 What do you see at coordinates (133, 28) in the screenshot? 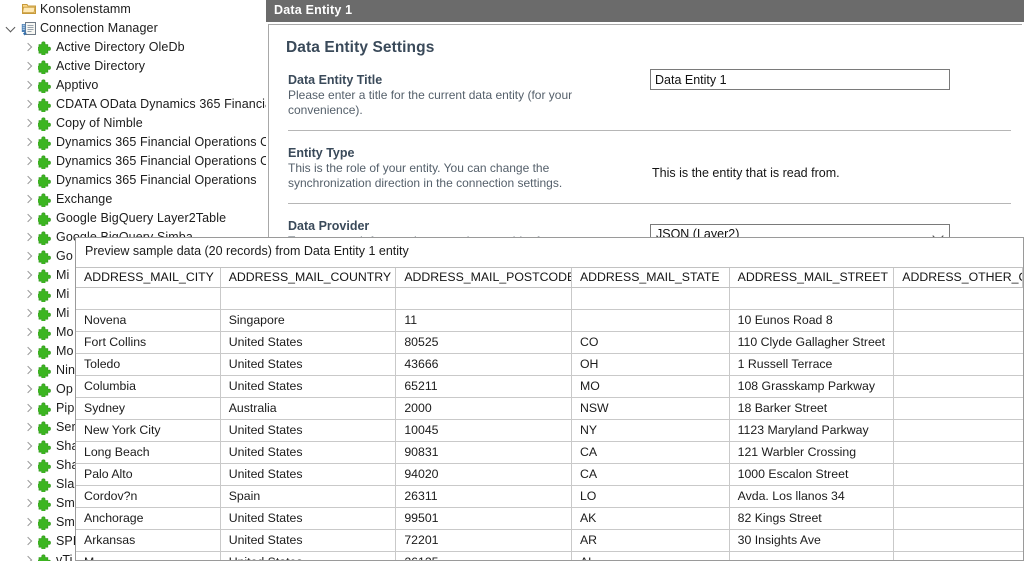
I see `sidebar-item-connection-manager: Connection Manager` at bounding box center [133, 28].